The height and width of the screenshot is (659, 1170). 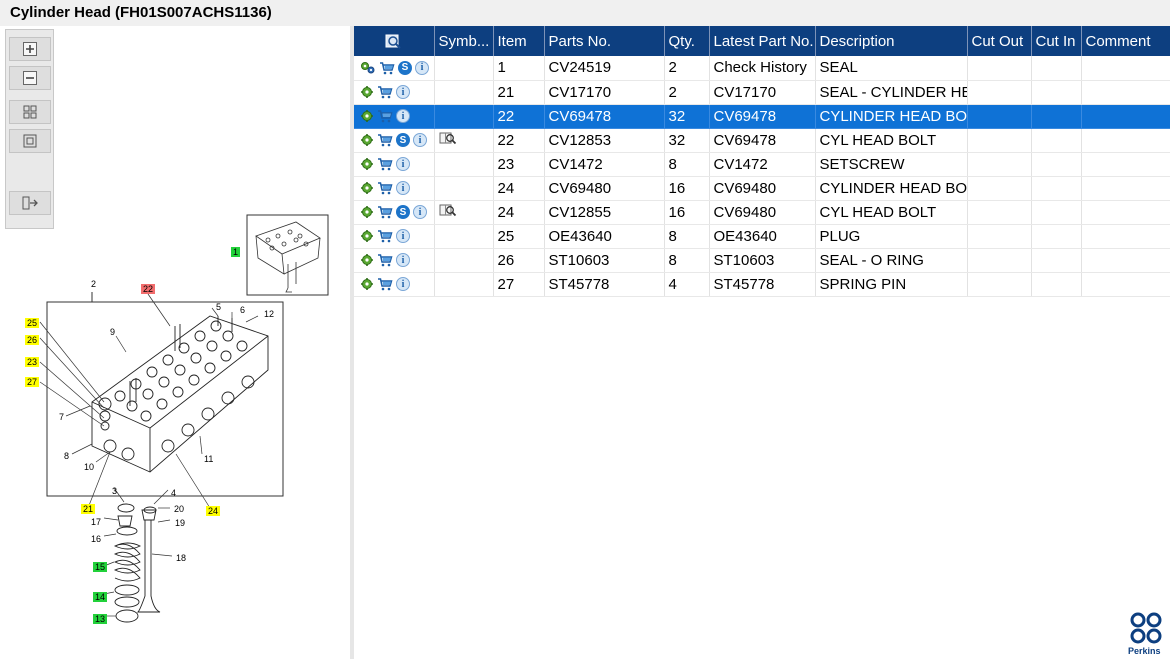 What do you see at coordinates (762, 212) in the screenshot?
I see `table-row: Si 24 CV12855 16 CV69480 CYL HEAD BOLT` at bounding box center [762, 212].